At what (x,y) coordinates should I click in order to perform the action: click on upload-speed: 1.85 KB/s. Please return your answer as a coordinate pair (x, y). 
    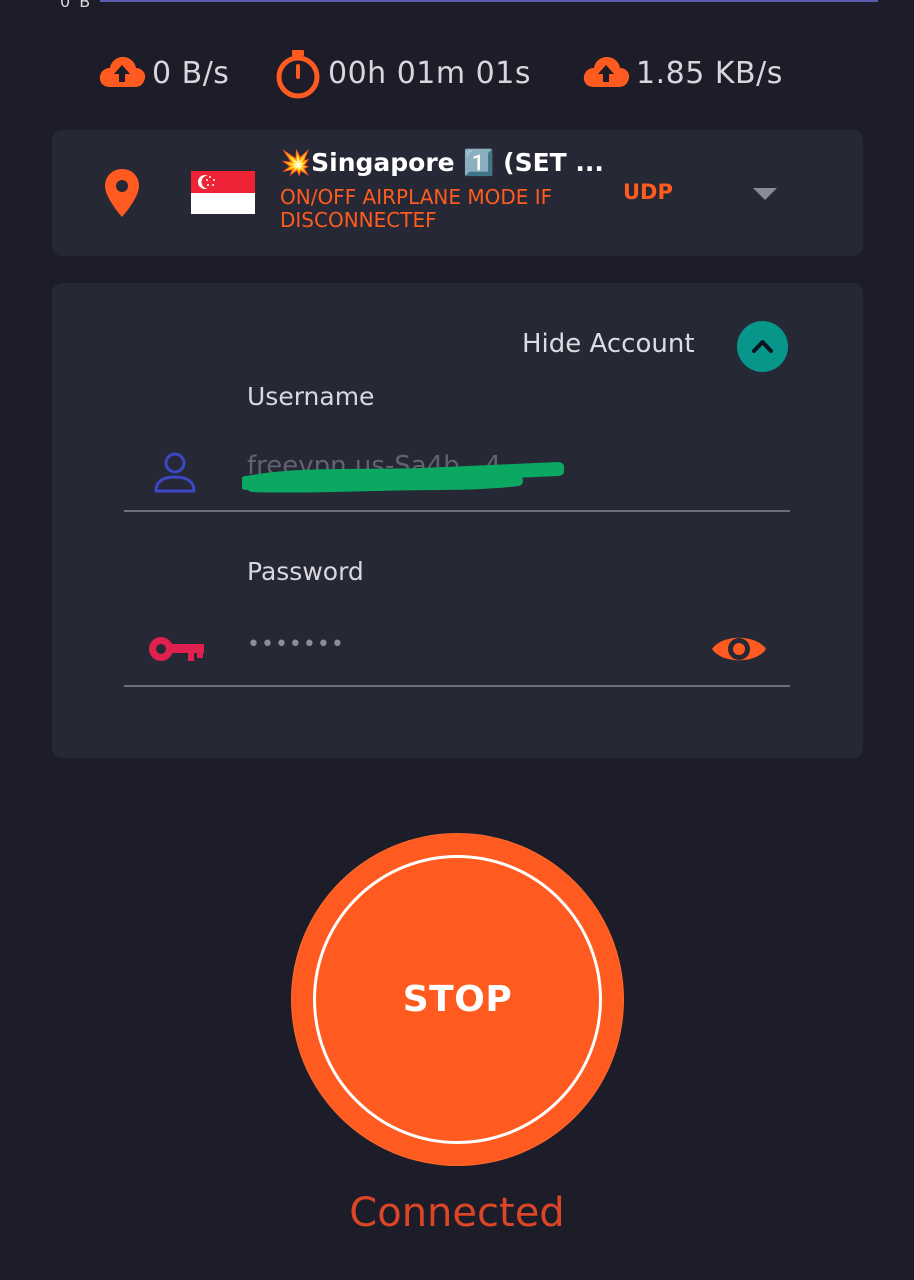
    Looking at the image, I should click on (709, 73).